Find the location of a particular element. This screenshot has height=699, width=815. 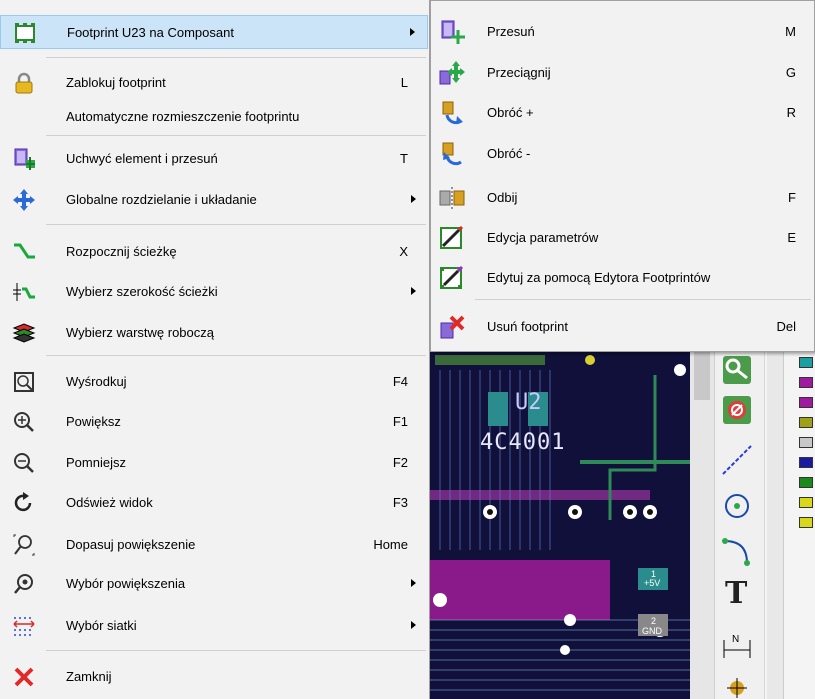

submenu-item-footprint-editor: Edytuj za pomocą Edytora Footprintów is located at coordinates (622, 278).